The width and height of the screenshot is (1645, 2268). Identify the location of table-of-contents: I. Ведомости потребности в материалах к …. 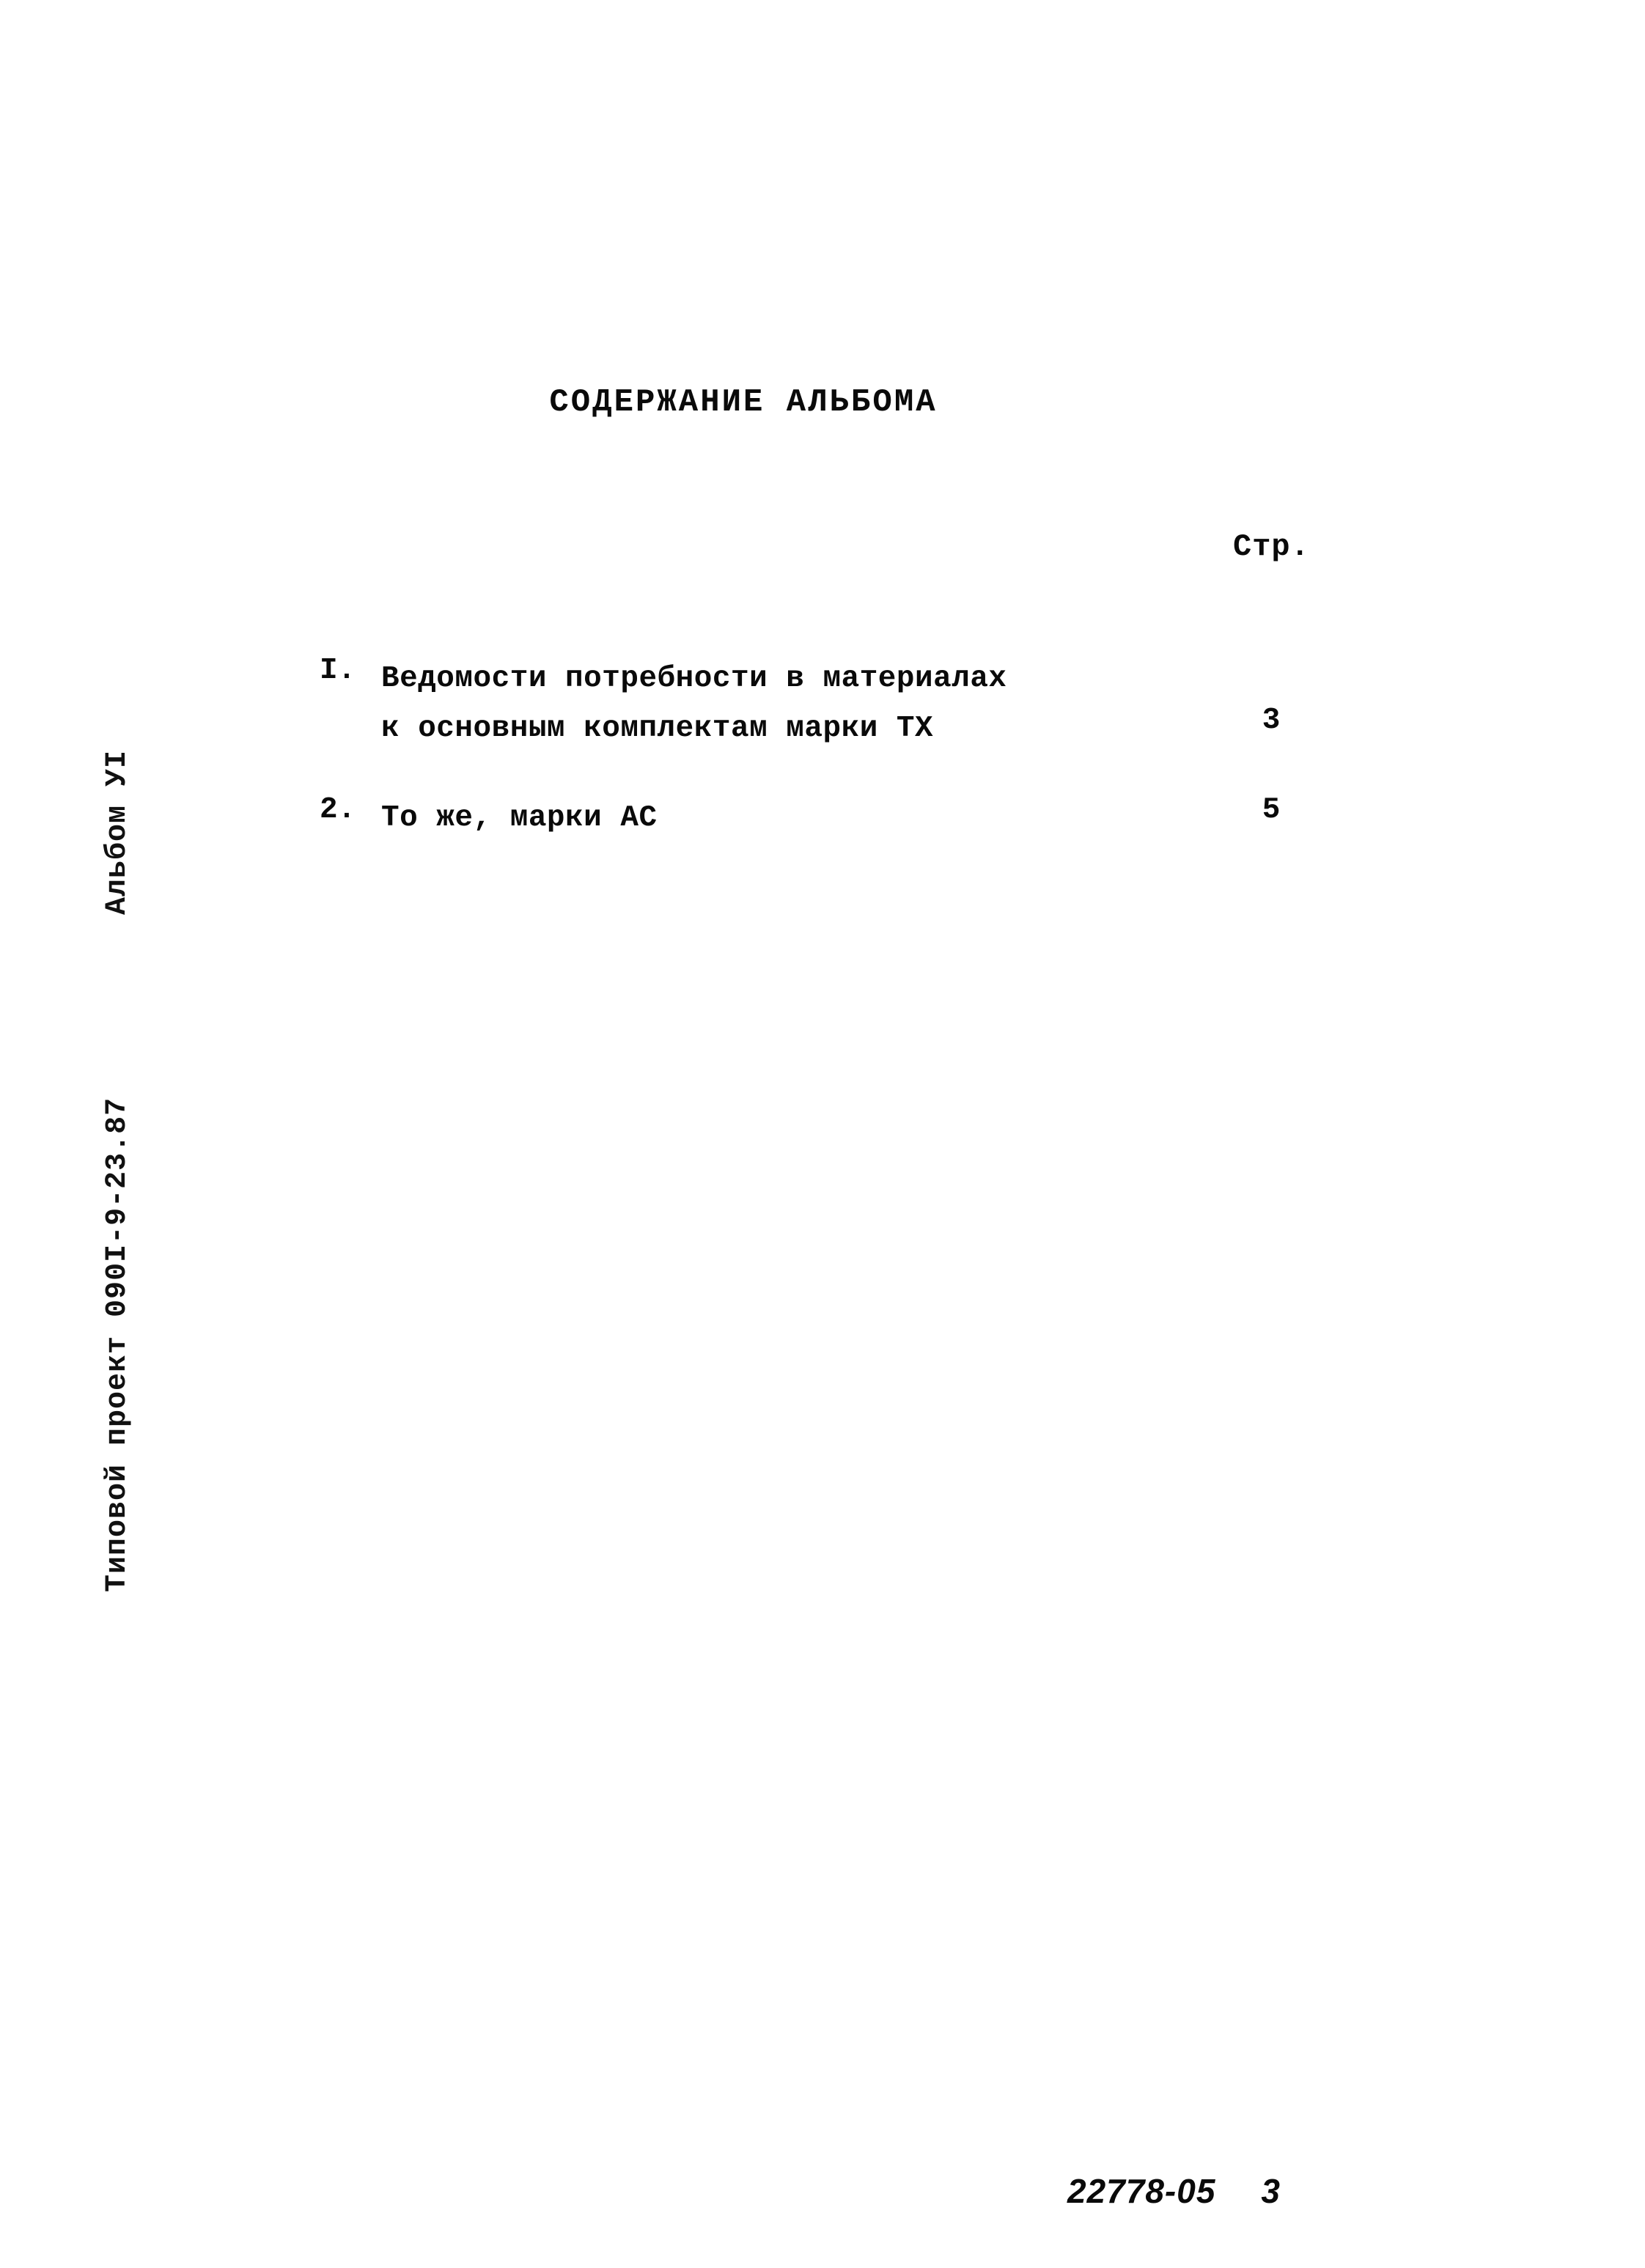
(818, 767).